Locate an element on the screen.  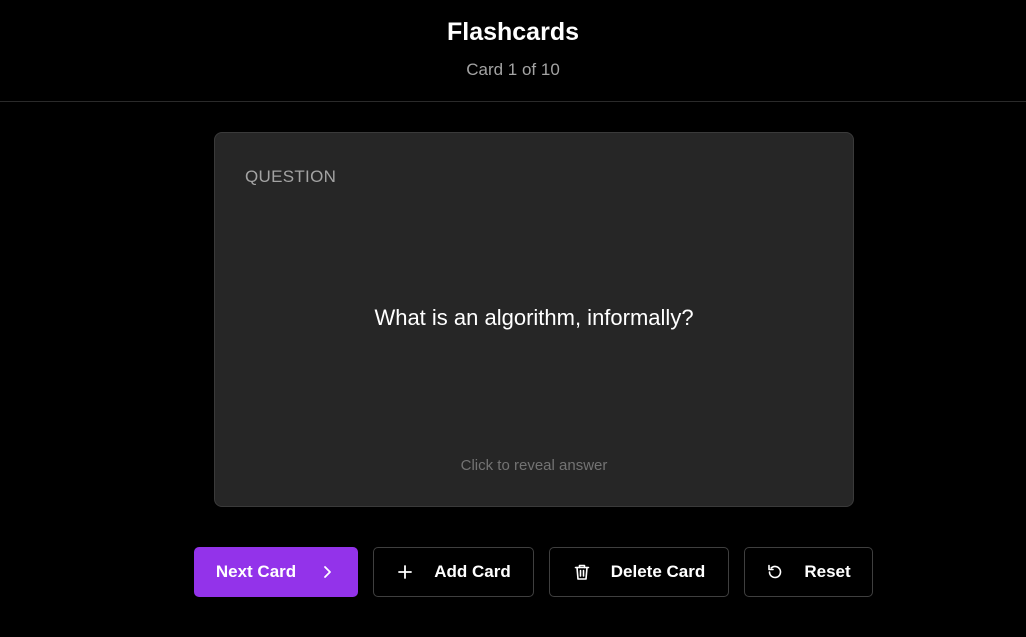
delete-card-label: Delete Card is located at coordinates (658, 571).